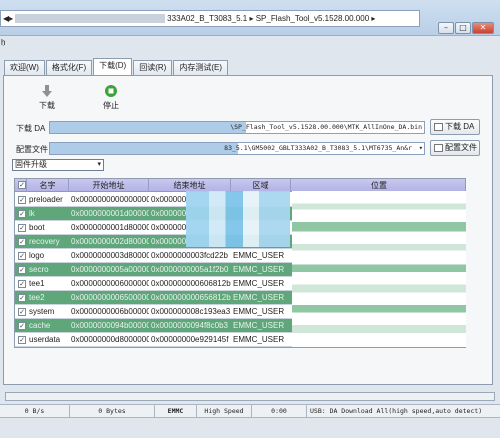 The image size is (500, 438). What do you see at coordinates (446, 28) in the screenshot?
I see `minimize-button: –` at bounding box center [446, 28].